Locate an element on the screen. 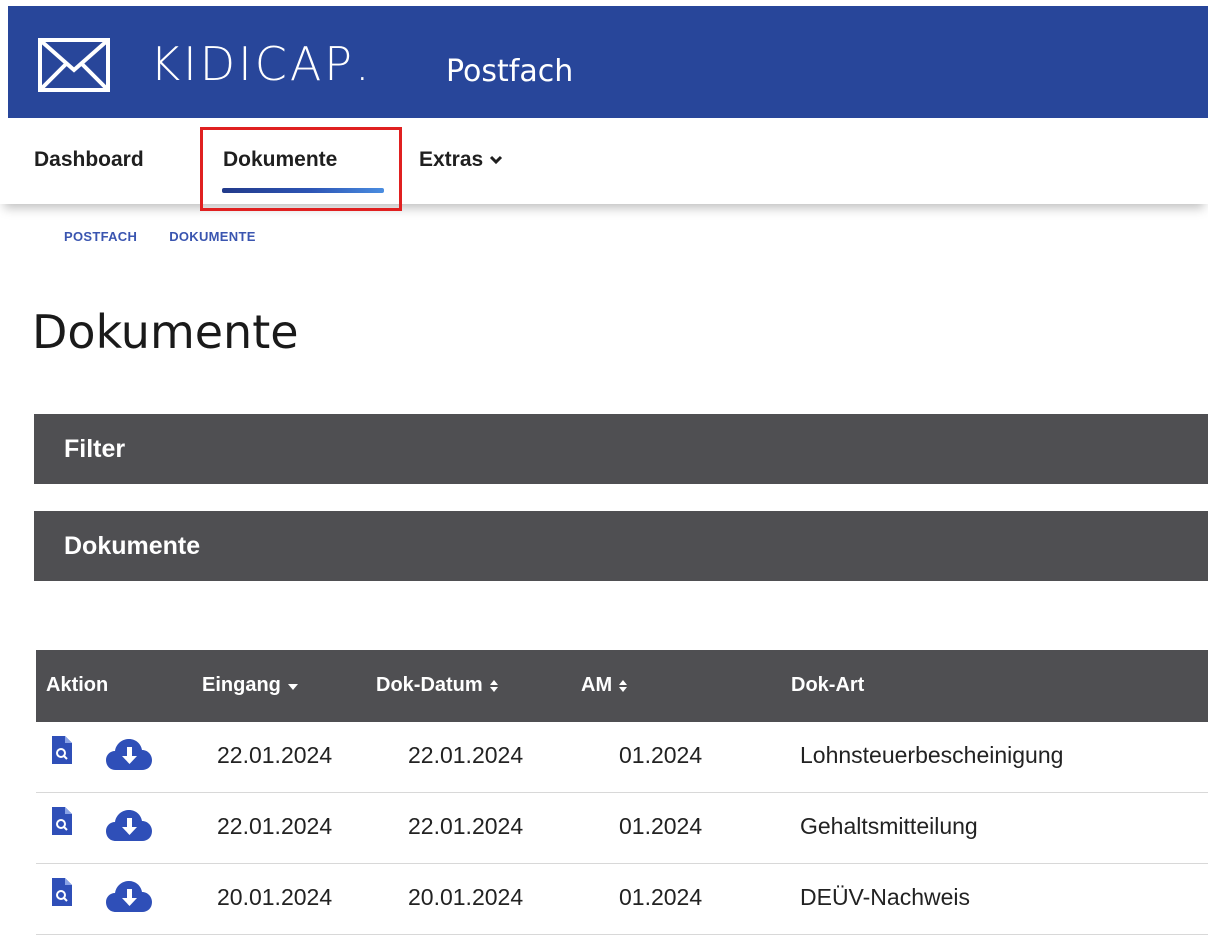  table-header-row: Aktion Eingang Dok-Datum AM Dok-Art is located at coordinates (622, 686).